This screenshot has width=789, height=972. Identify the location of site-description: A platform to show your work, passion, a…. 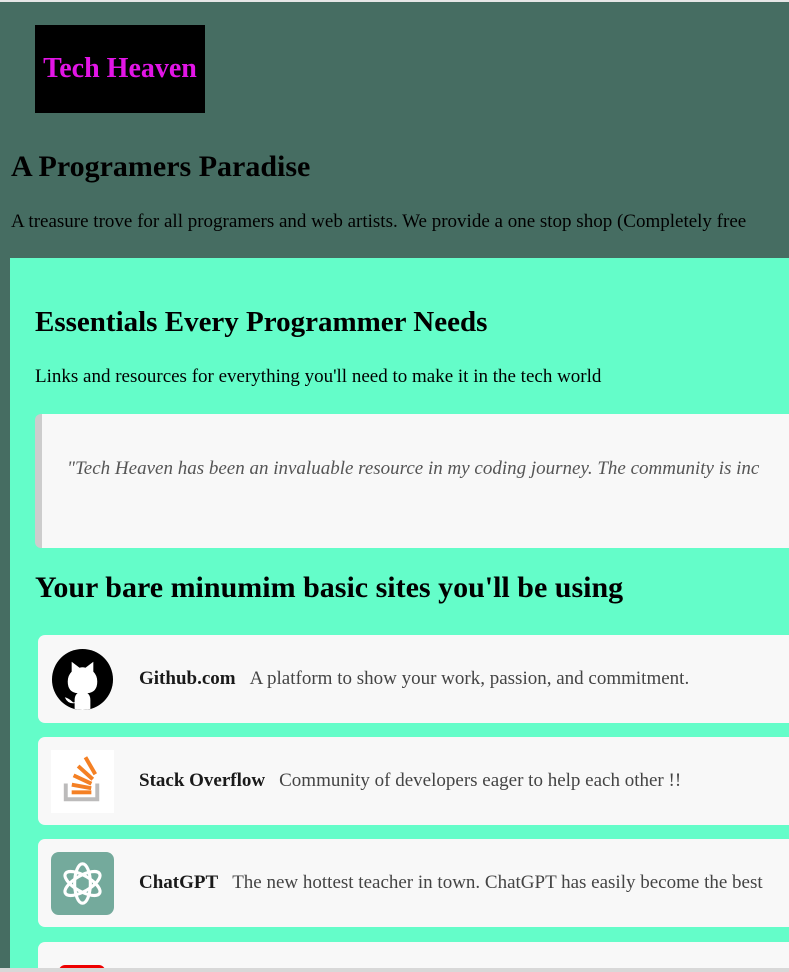
(469, 678).